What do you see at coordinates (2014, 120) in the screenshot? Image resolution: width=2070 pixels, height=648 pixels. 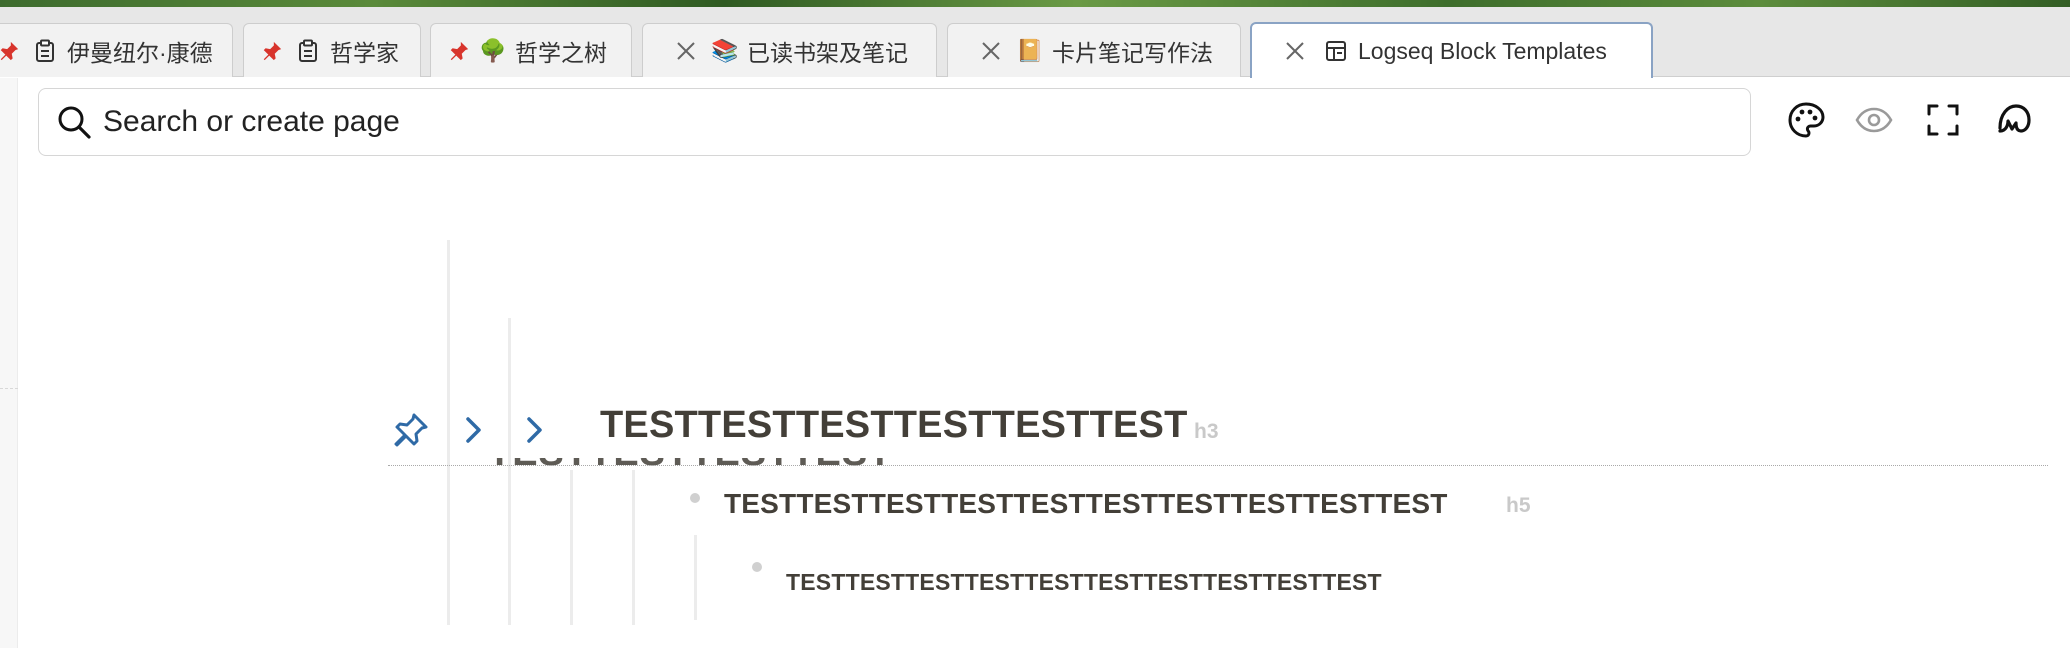 I see `logseq-logo-icon` at bounding box center [2014, 120].